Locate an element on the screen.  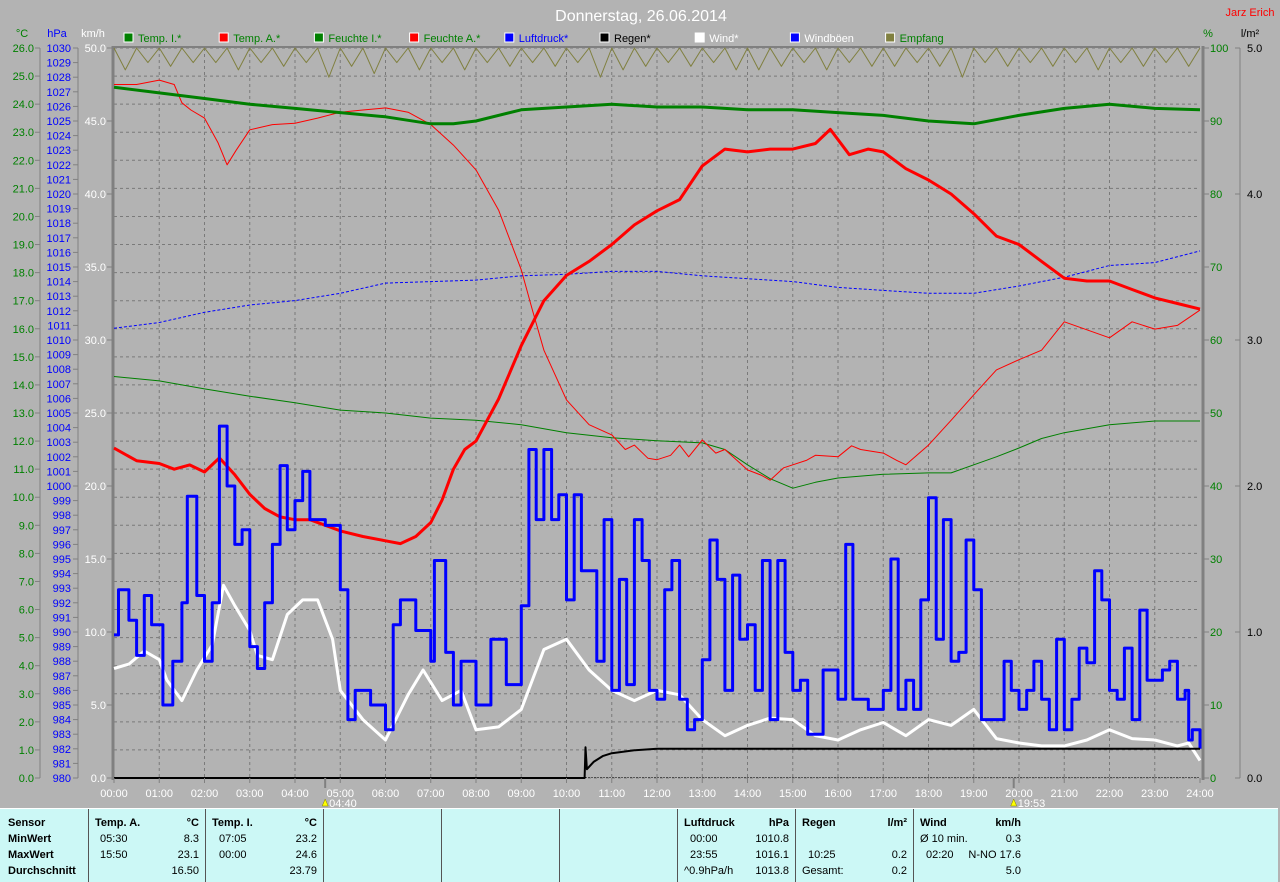
legend-label: Feuchte I.* is located at coordinates (355, 39).